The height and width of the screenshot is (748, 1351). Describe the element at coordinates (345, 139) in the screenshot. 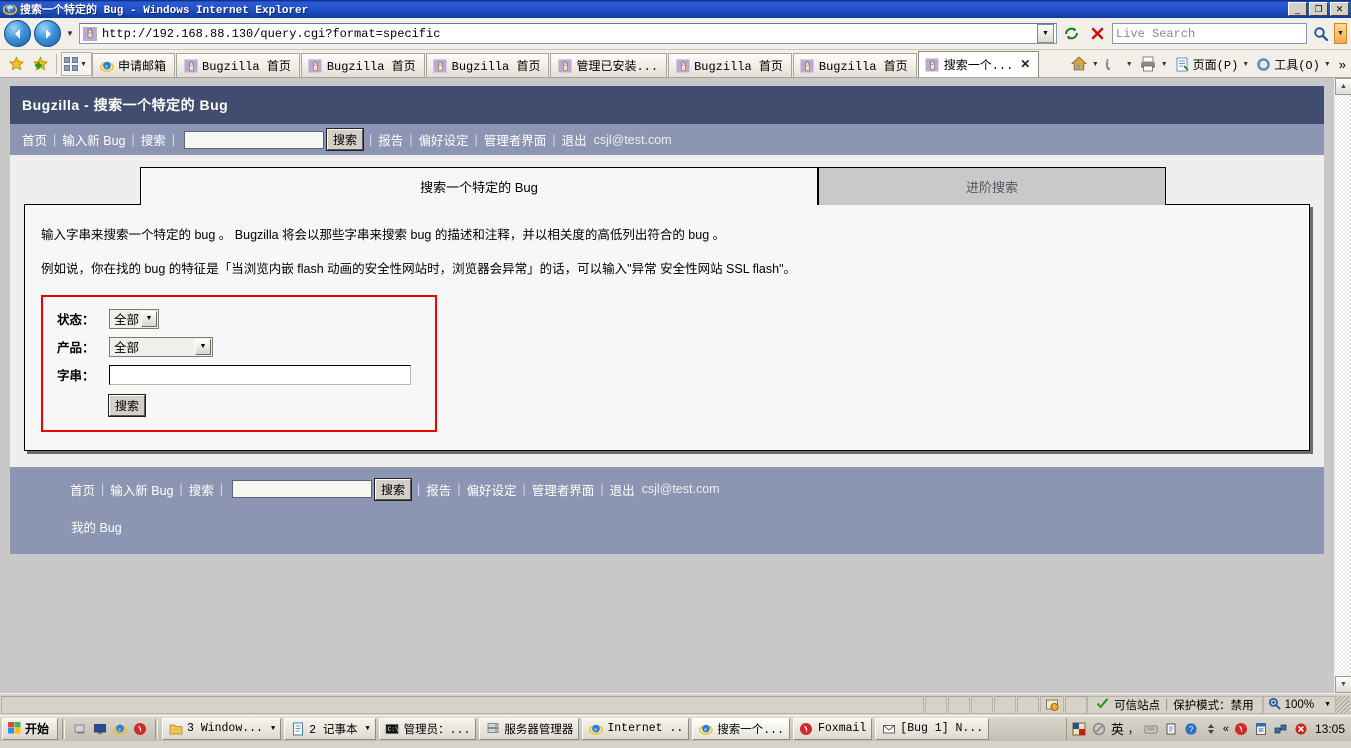

I see `nav-search-button: 搜索` at that location.